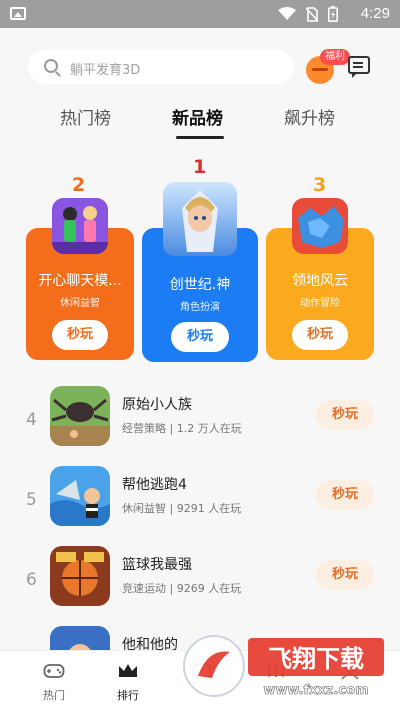  What do you see at coordinates (197, 116) in the screenshot?
I see `tab-new: 新品榜` at bounding box center [197, 116].